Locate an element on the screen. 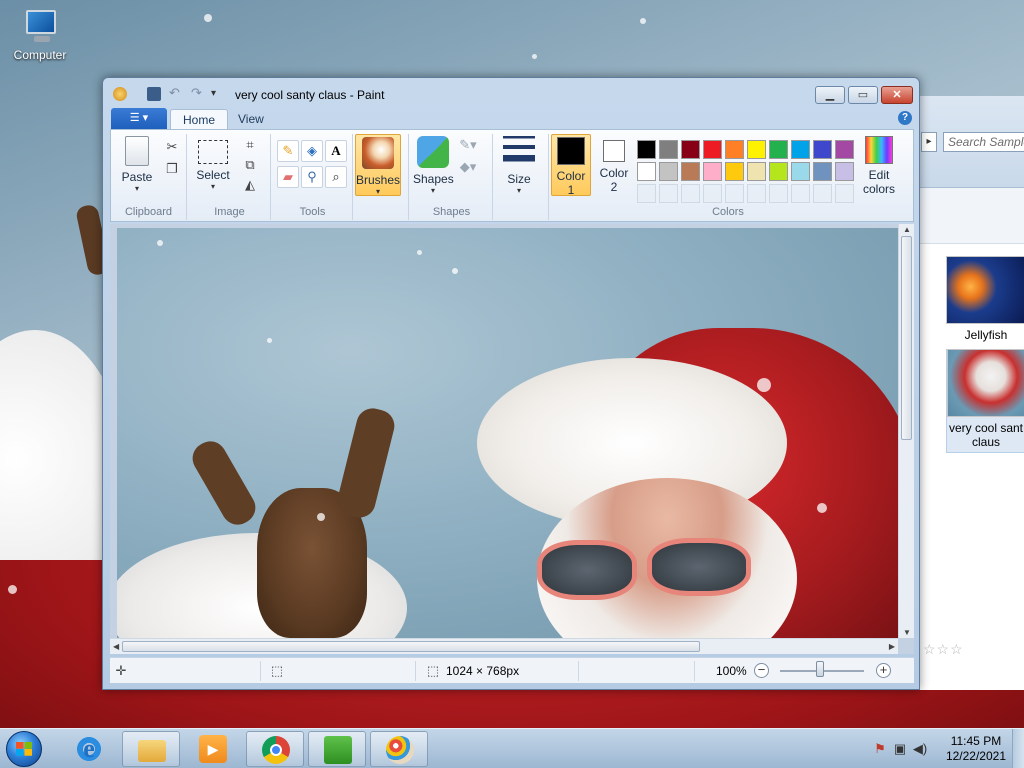 This screenshot has height=768, width=1024. redo-icon: ↷ is located at coordinates (198, 93).